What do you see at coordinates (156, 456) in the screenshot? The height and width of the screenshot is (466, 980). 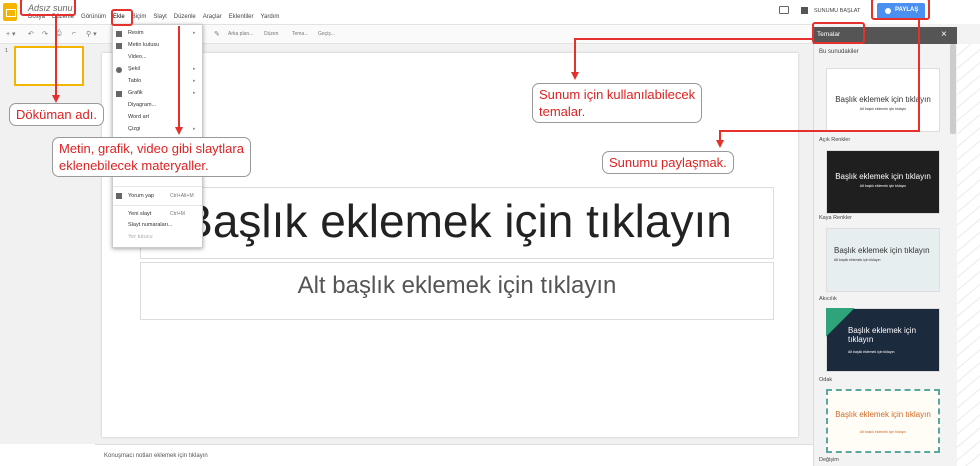 I see `speaker-notes-placeholder: Konuşmacı notları eklemek için tıklayın` at bounding box center [156, 456].